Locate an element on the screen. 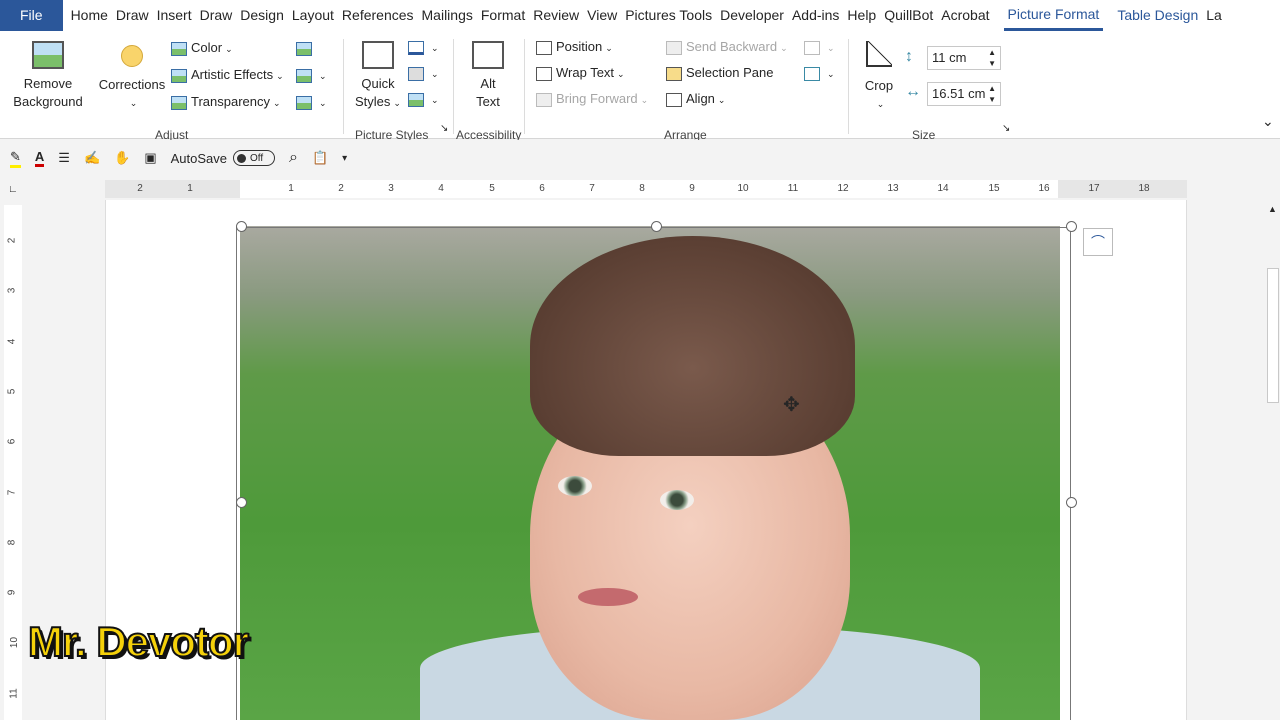  layout-options-icon: ⌒ is located at coordinates (1098, 242).